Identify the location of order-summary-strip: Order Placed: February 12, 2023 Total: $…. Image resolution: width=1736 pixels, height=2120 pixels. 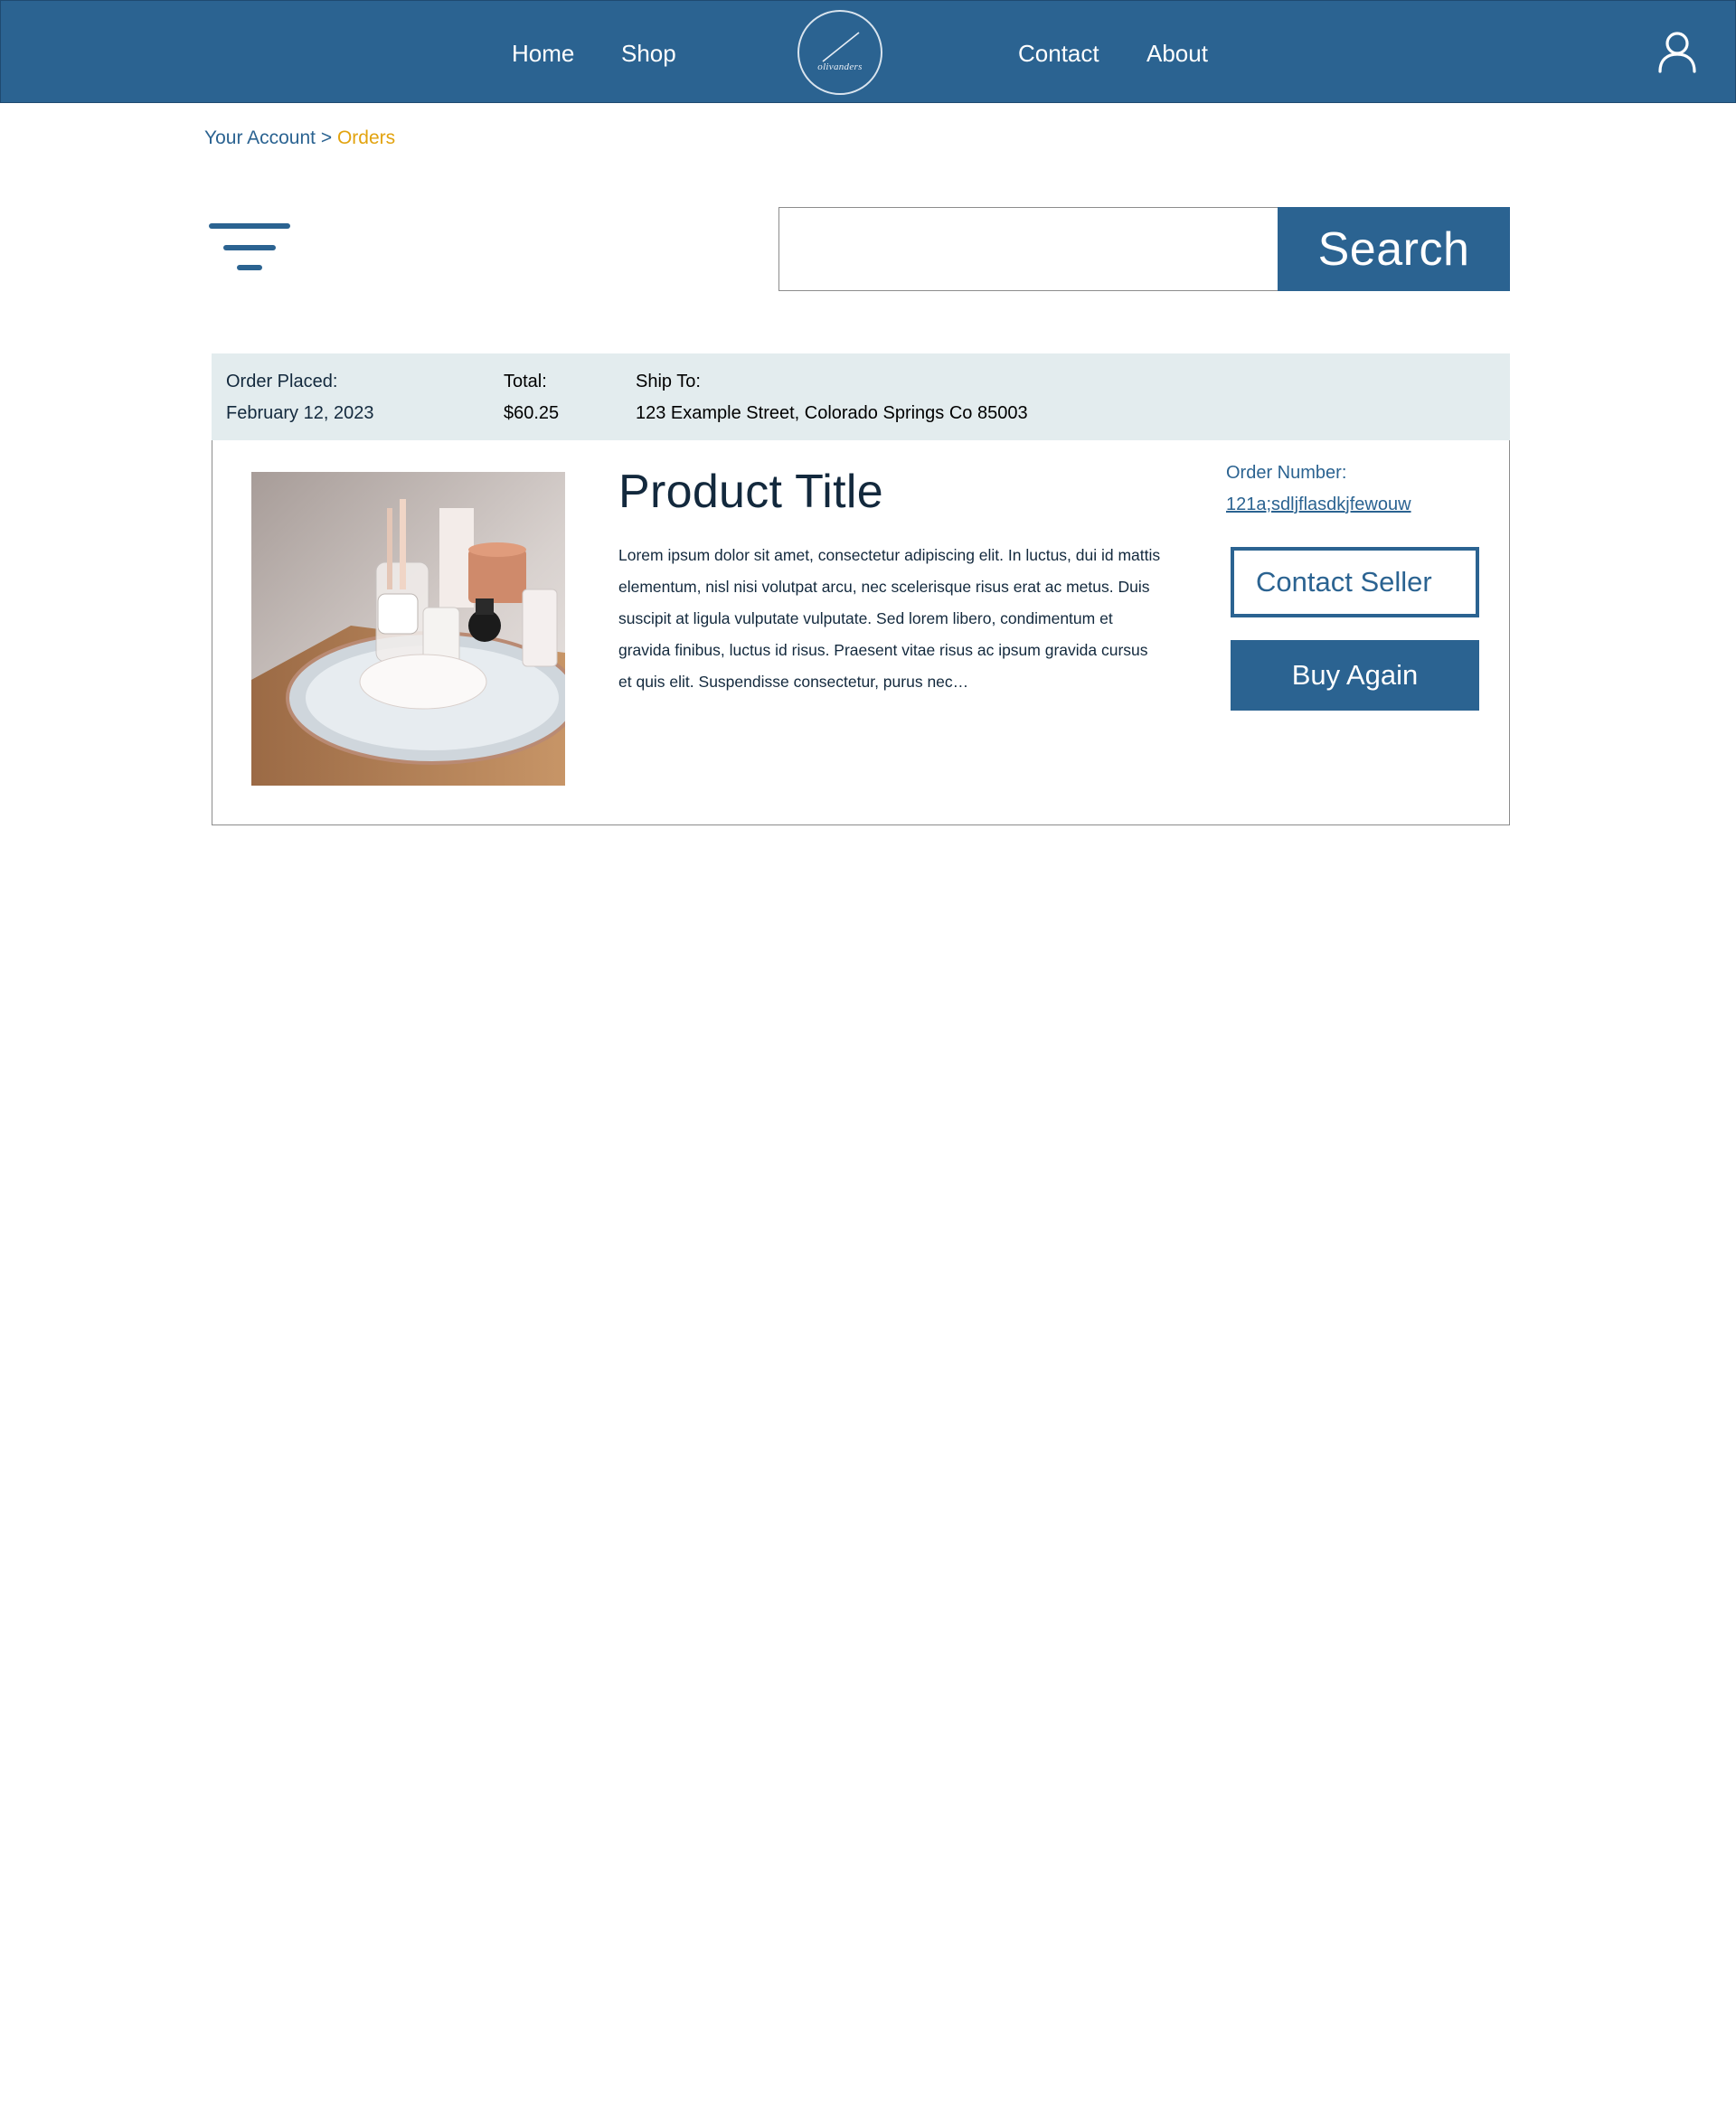
(861, 396).